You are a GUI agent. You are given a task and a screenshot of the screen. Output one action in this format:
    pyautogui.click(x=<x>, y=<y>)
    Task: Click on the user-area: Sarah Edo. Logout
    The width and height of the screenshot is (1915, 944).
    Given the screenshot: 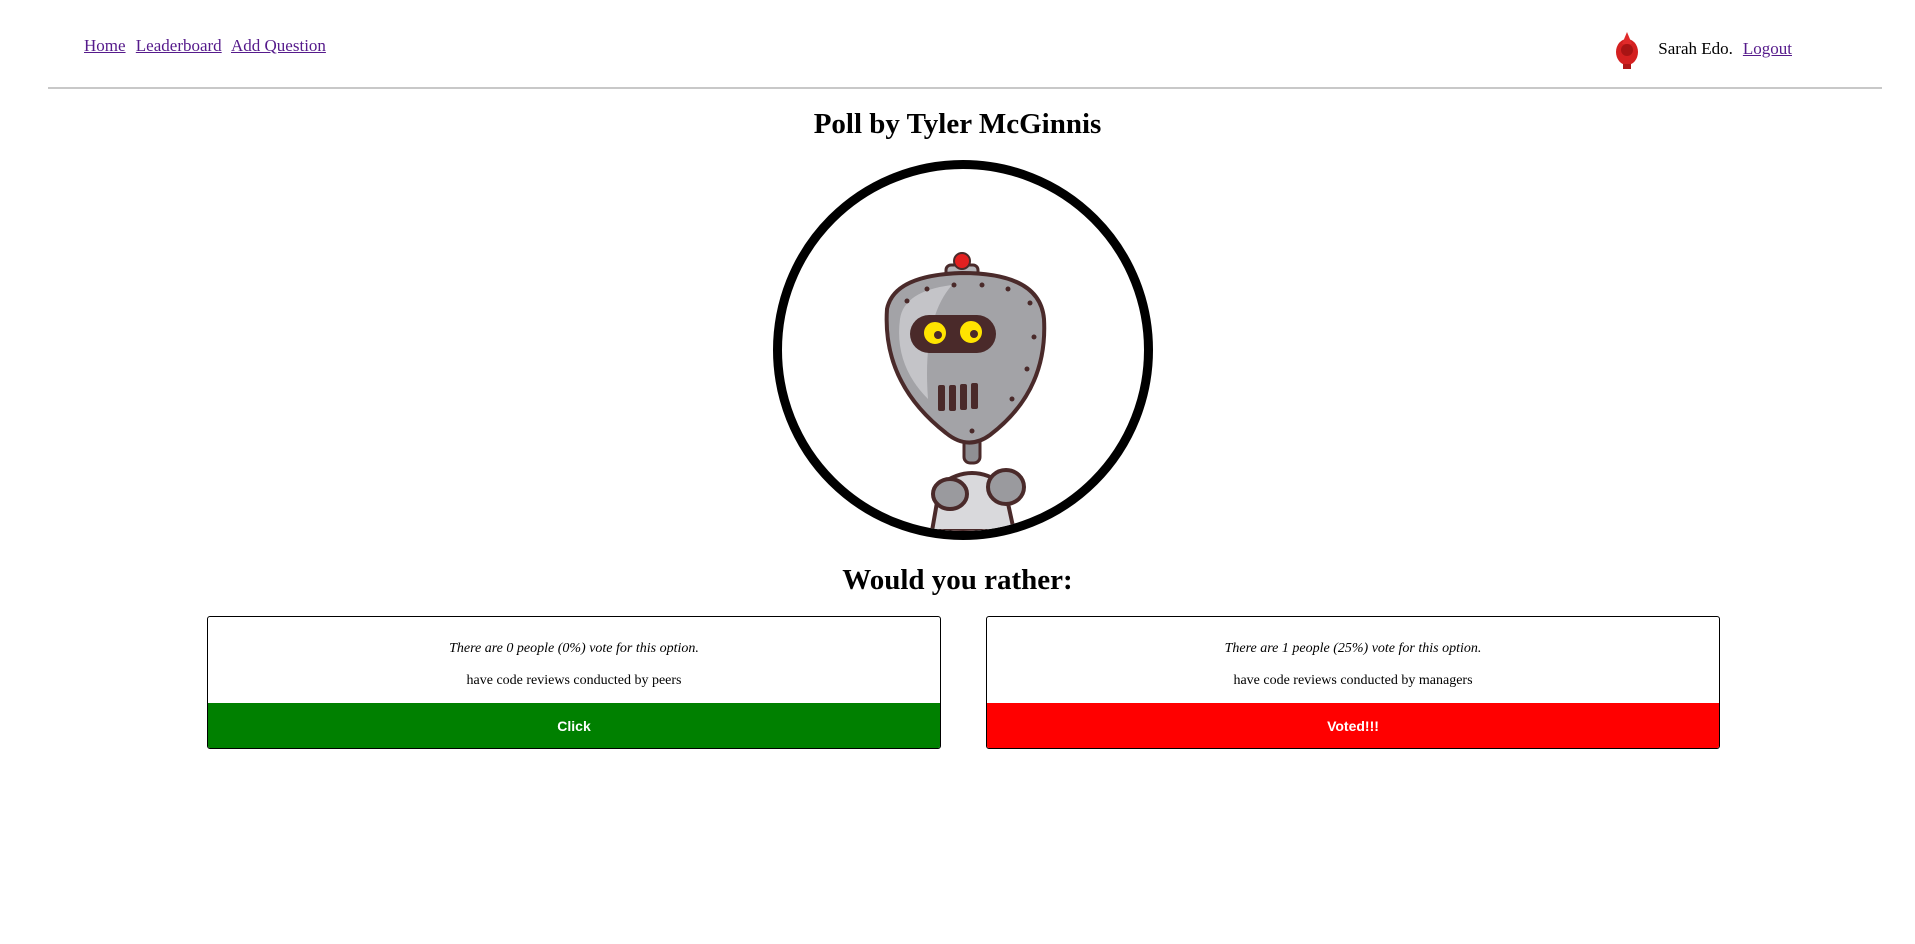 What is the action you would take?
    pyautogui.click(x=1702, y=49)
    